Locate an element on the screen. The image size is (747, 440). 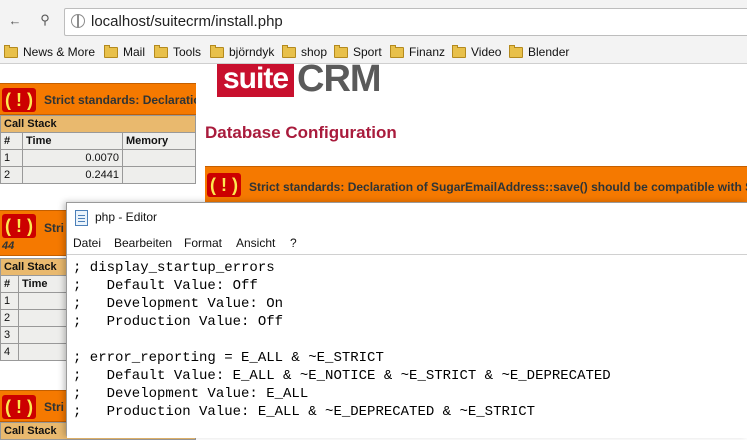
menu-help: ? is located at coordinates (293, 243).